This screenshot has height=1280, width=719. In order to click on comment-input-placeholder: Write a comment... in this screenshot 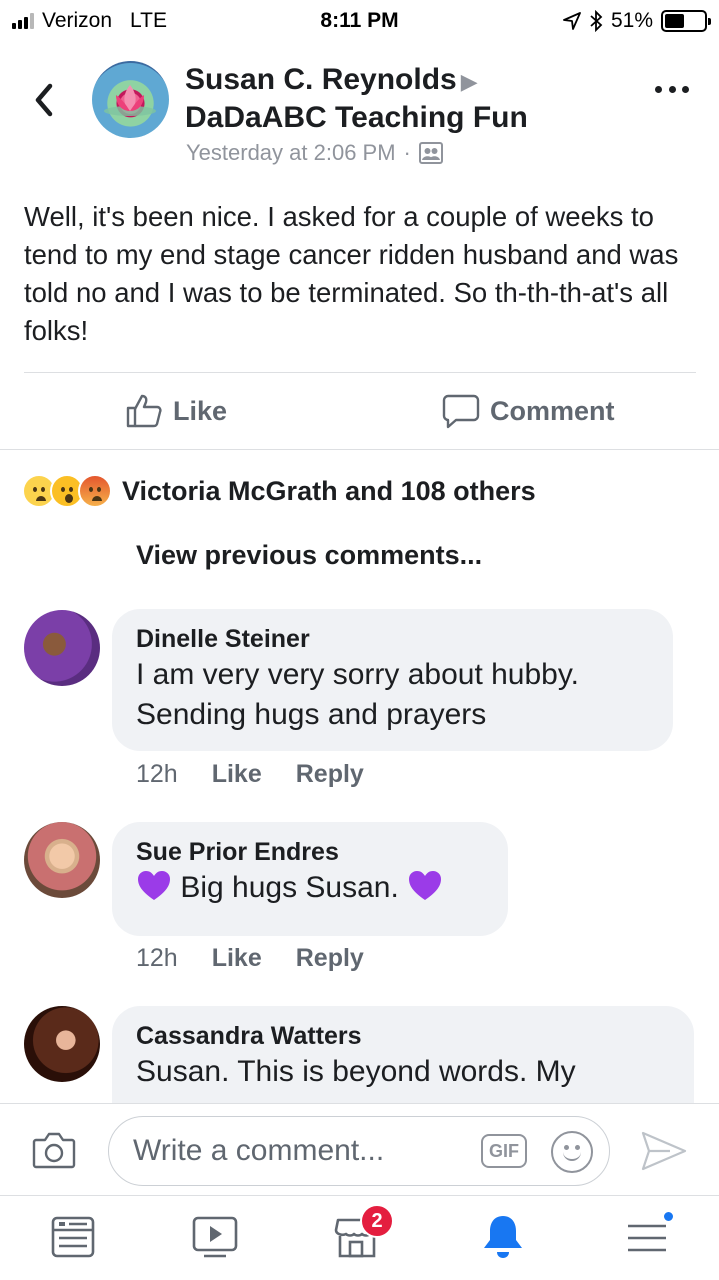, I will do `click(259, 1150)`.